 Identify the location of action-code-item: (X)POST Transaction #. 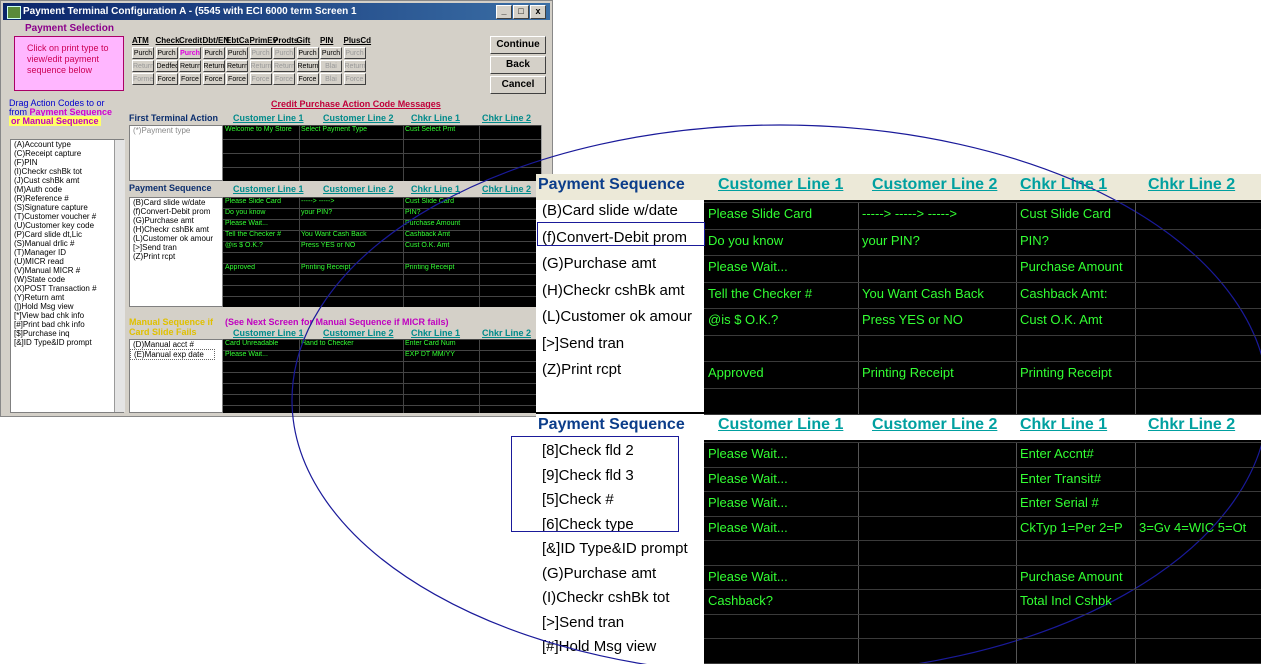
(67, 288).